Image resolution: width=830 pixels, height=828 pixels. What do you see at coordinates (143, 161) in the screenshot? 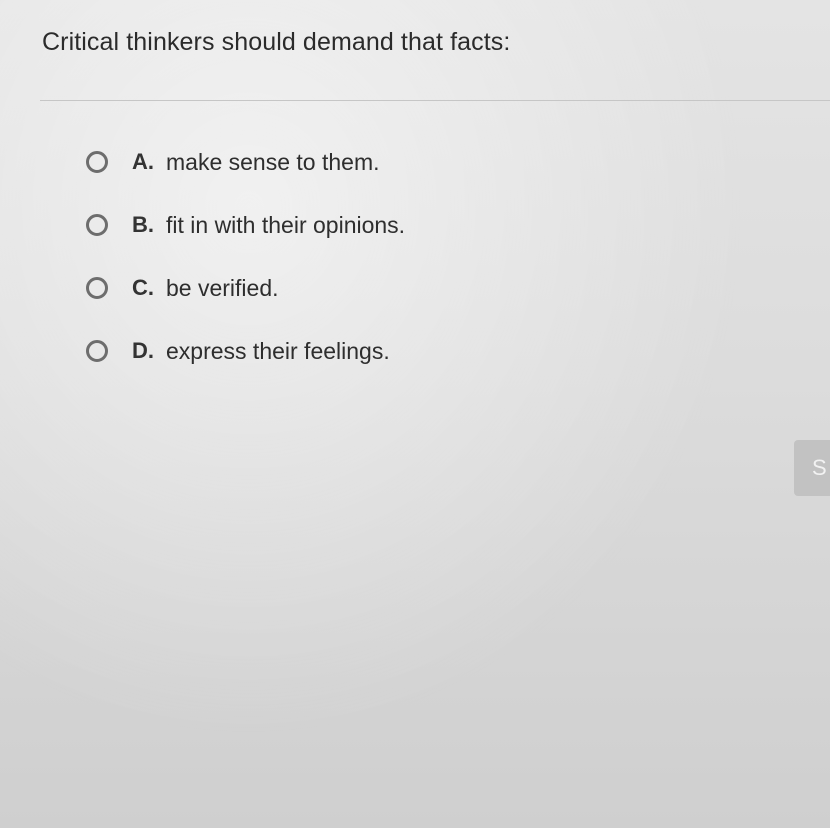
I see `option-letter: A.` at bounding box center [143, 161].